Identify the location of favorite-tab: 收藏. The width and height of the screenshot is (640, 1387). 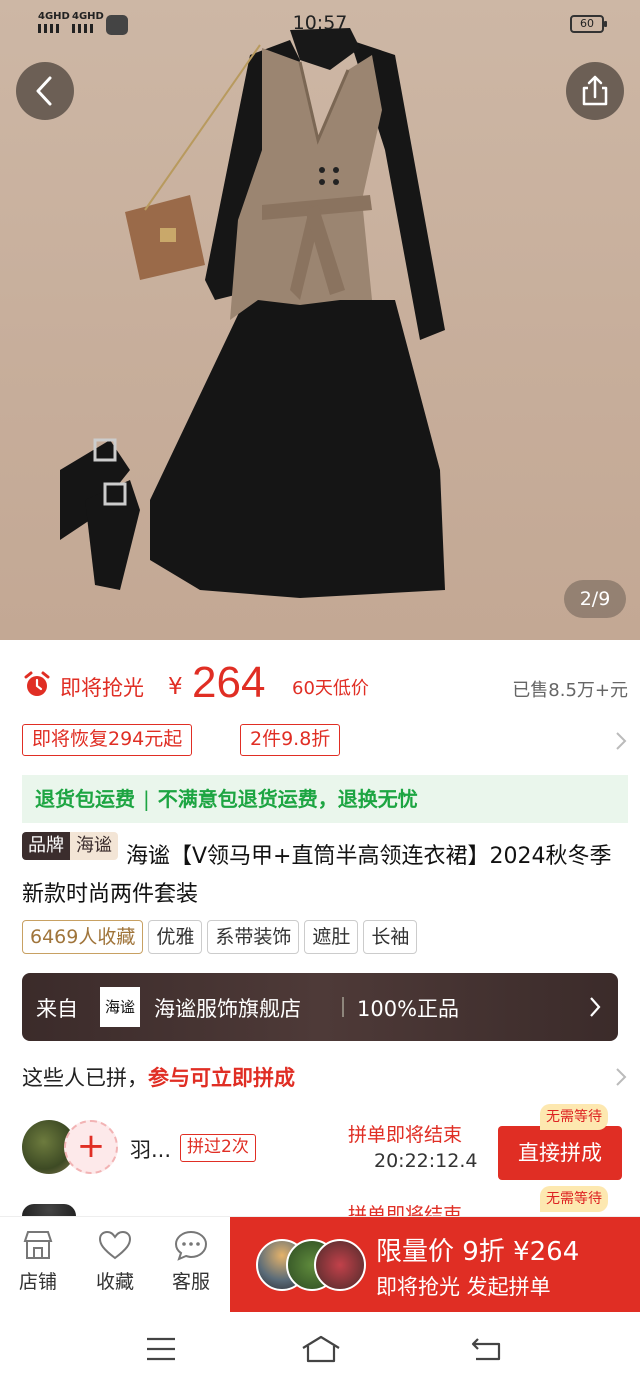
(115, 1261).